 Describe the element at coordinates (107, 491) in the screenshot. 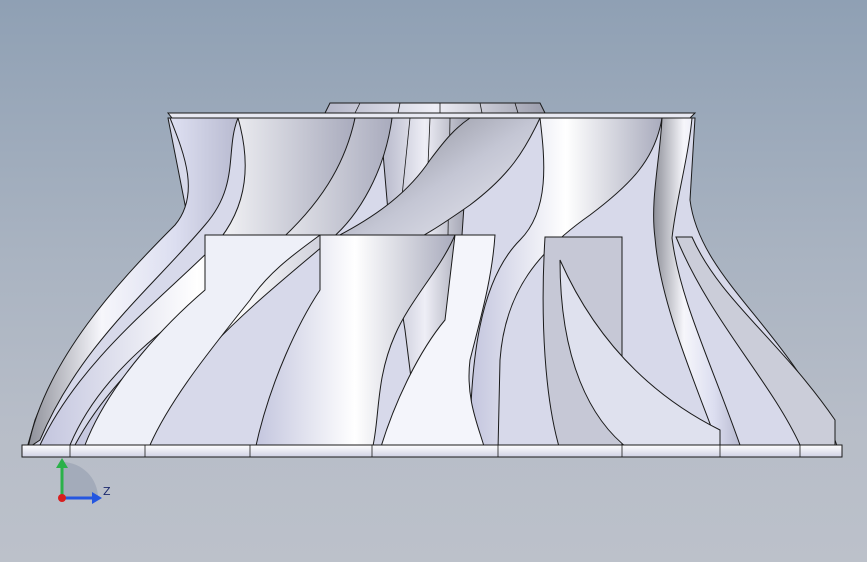

I see `axis-z-label: Z` at that location.